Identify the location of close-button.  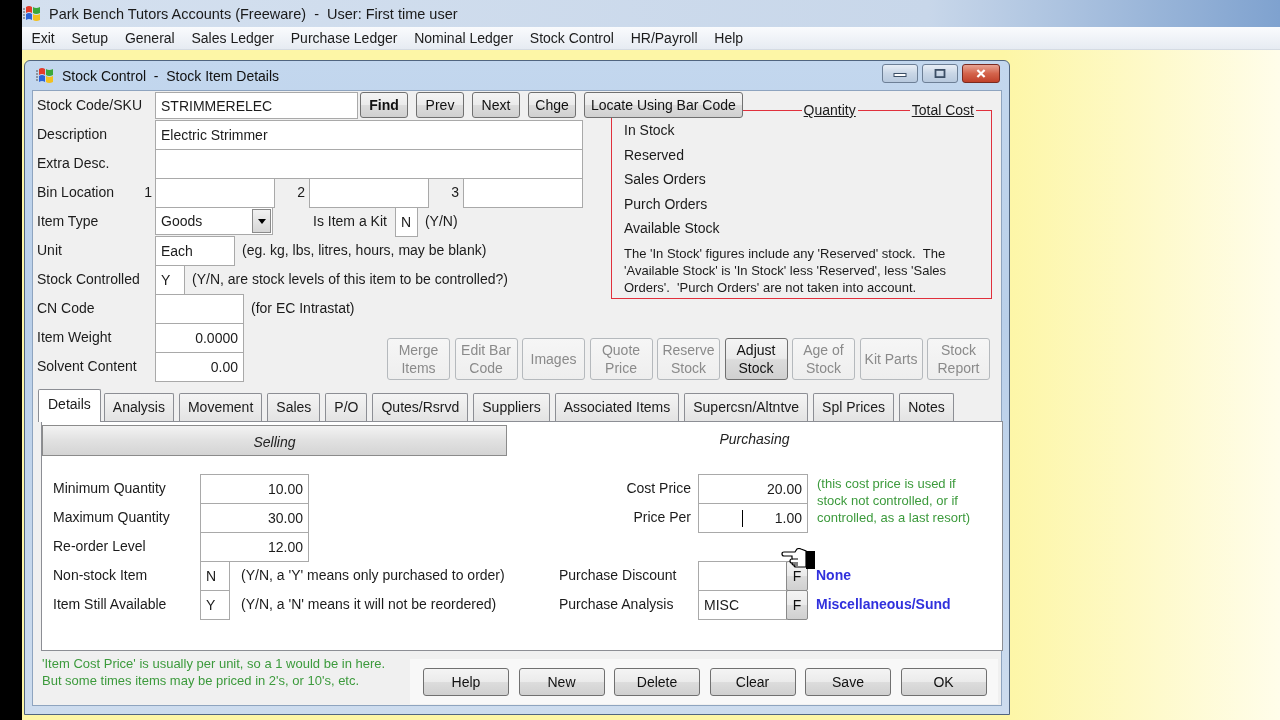
(981, 73).